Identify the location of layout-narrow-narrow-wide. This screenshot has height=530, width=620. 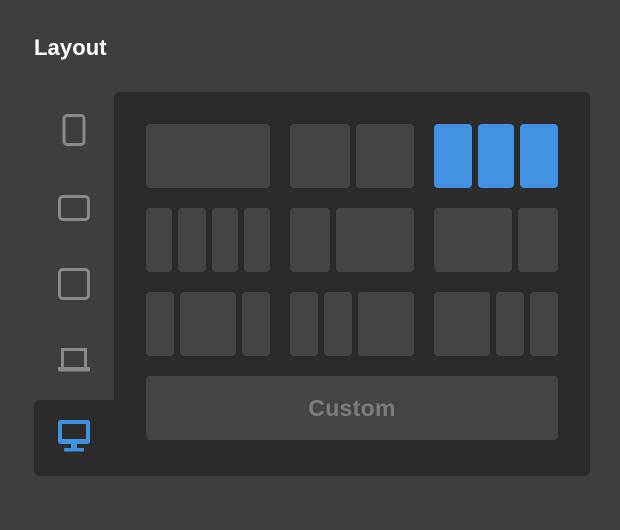
(352, 324).